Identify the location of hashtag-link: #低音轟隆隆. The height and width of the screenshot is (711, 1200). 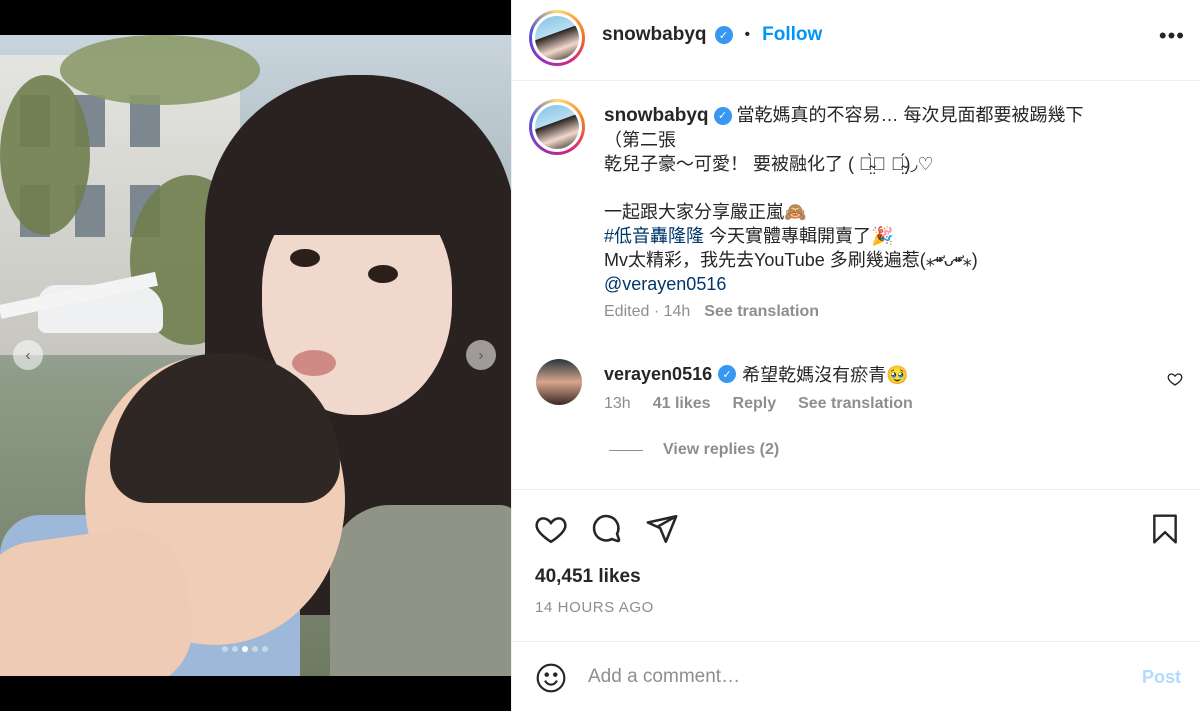
(654, 236).